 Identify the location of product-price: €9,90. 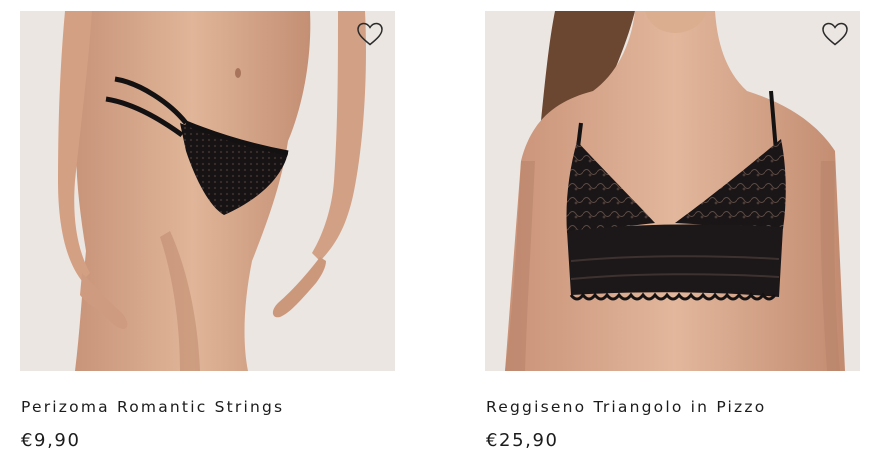
(51, 440).